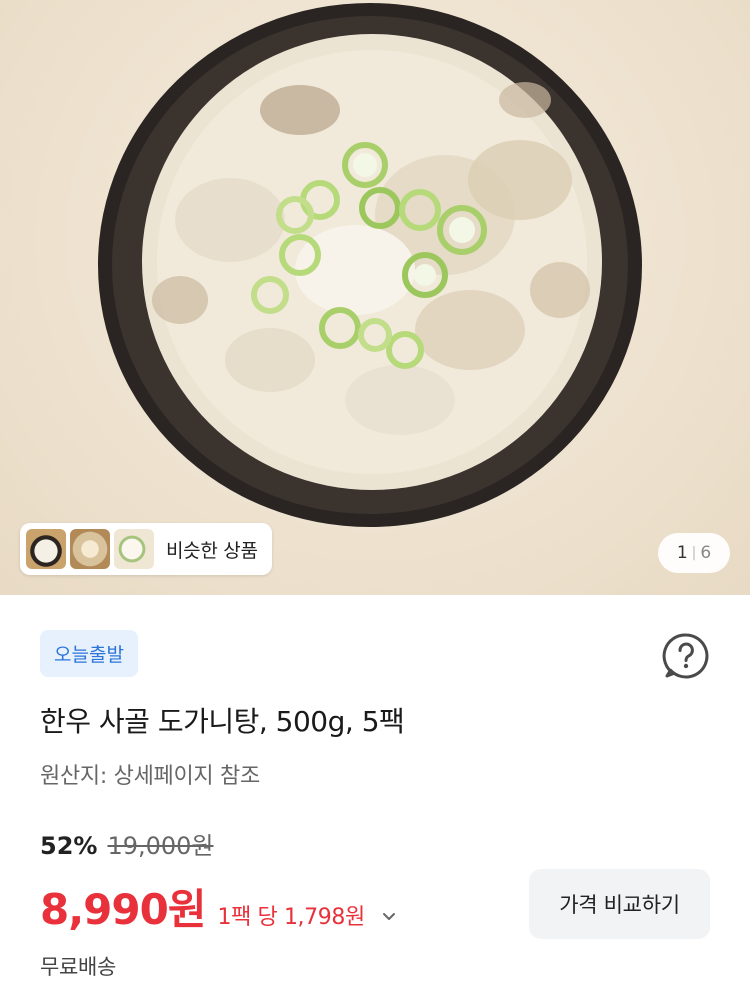 The height and width of the screenshot is (993, 750). Describe the element at coordinates (123, 909) in the screenshot. I see `sale-price: 8,990원` at that location.